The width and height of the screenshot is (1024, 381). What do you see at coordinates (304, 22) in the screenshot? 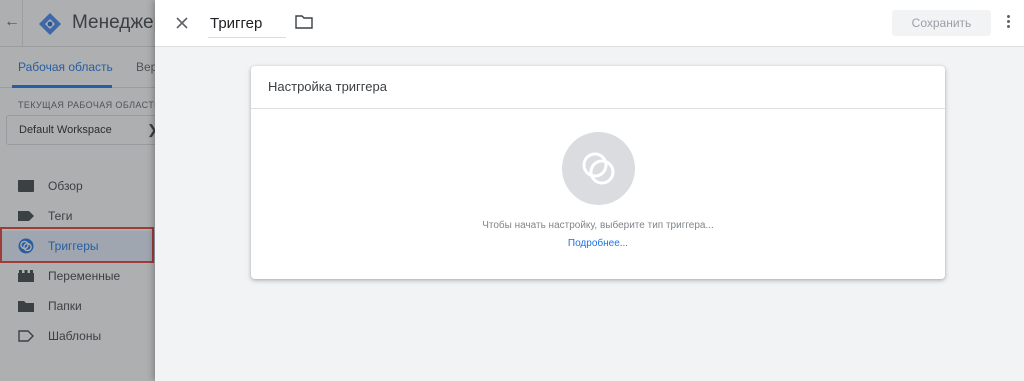
I see `folder-icon` at bounding box center [304, 22].